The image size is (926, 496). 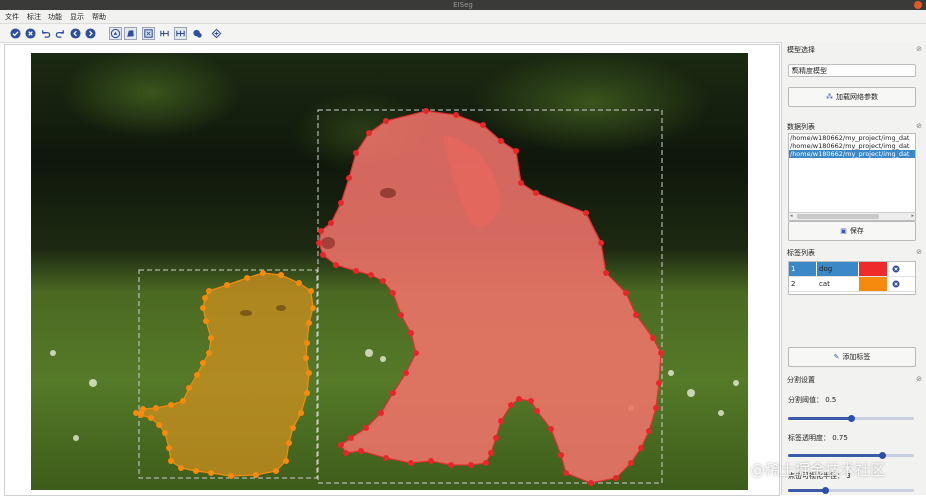 What do you see at coordinates (34, 17) in the screenshot?
I see `menu-annotate: 标注` at bounding box center [34, 17].